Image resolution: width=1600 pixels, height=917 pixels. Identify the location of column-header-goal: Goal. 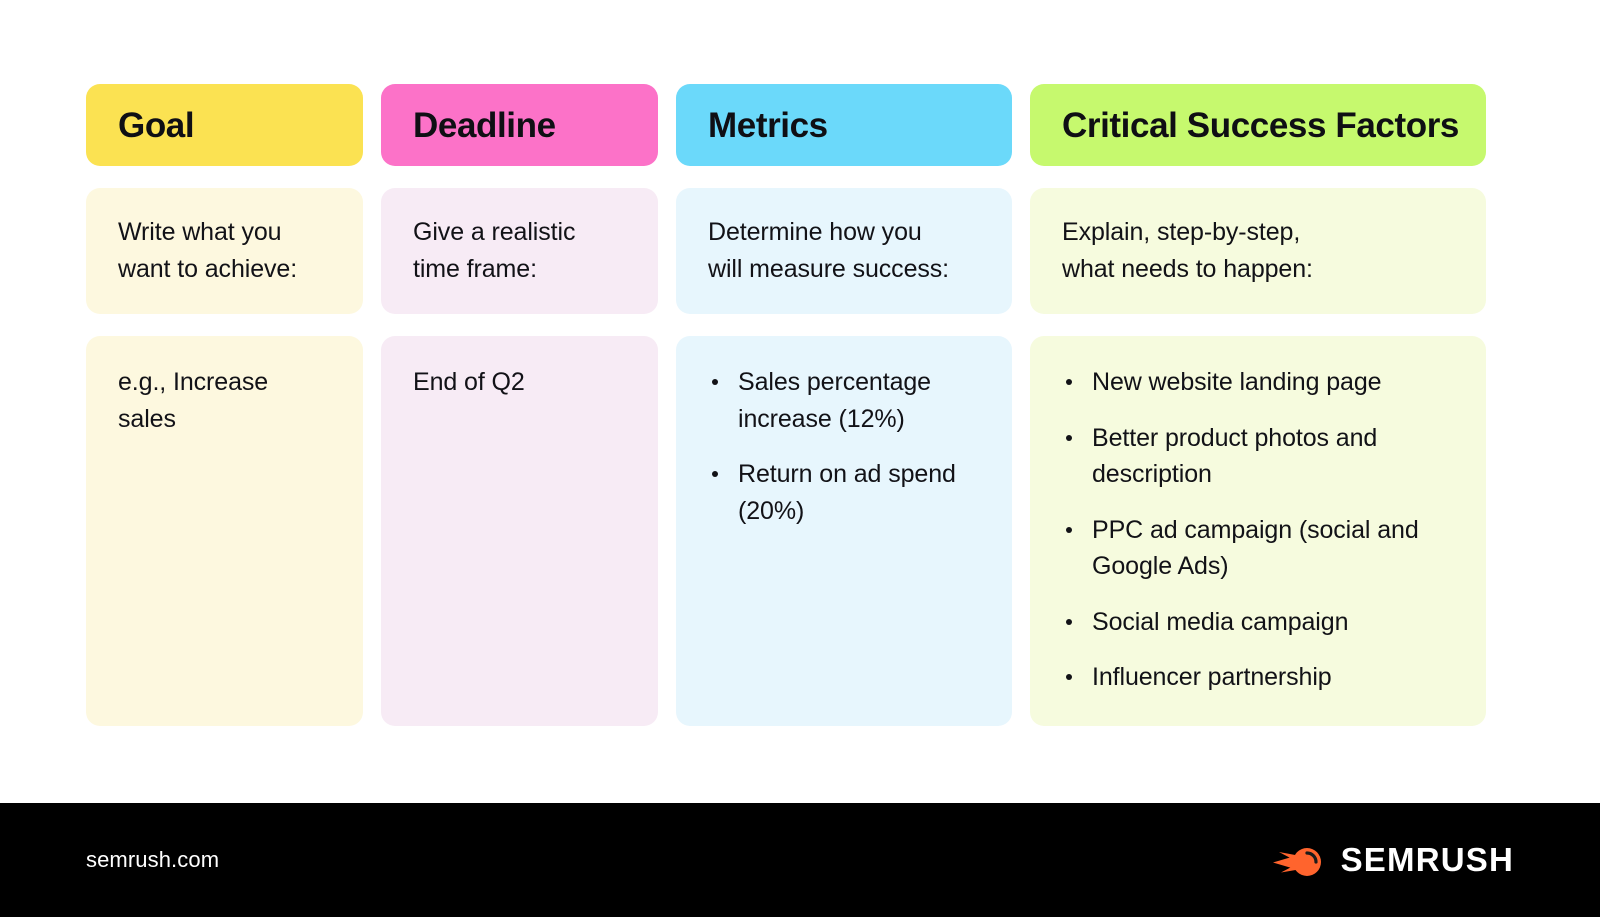
(224, 125).